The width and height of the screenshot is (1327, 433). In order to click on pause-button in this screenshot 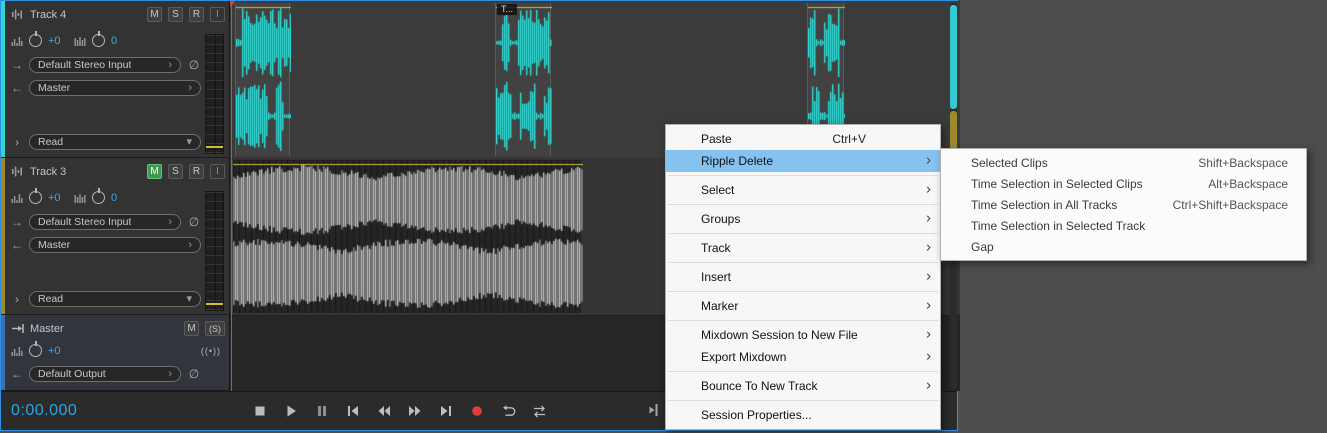, I will do `click(322, 411)`.